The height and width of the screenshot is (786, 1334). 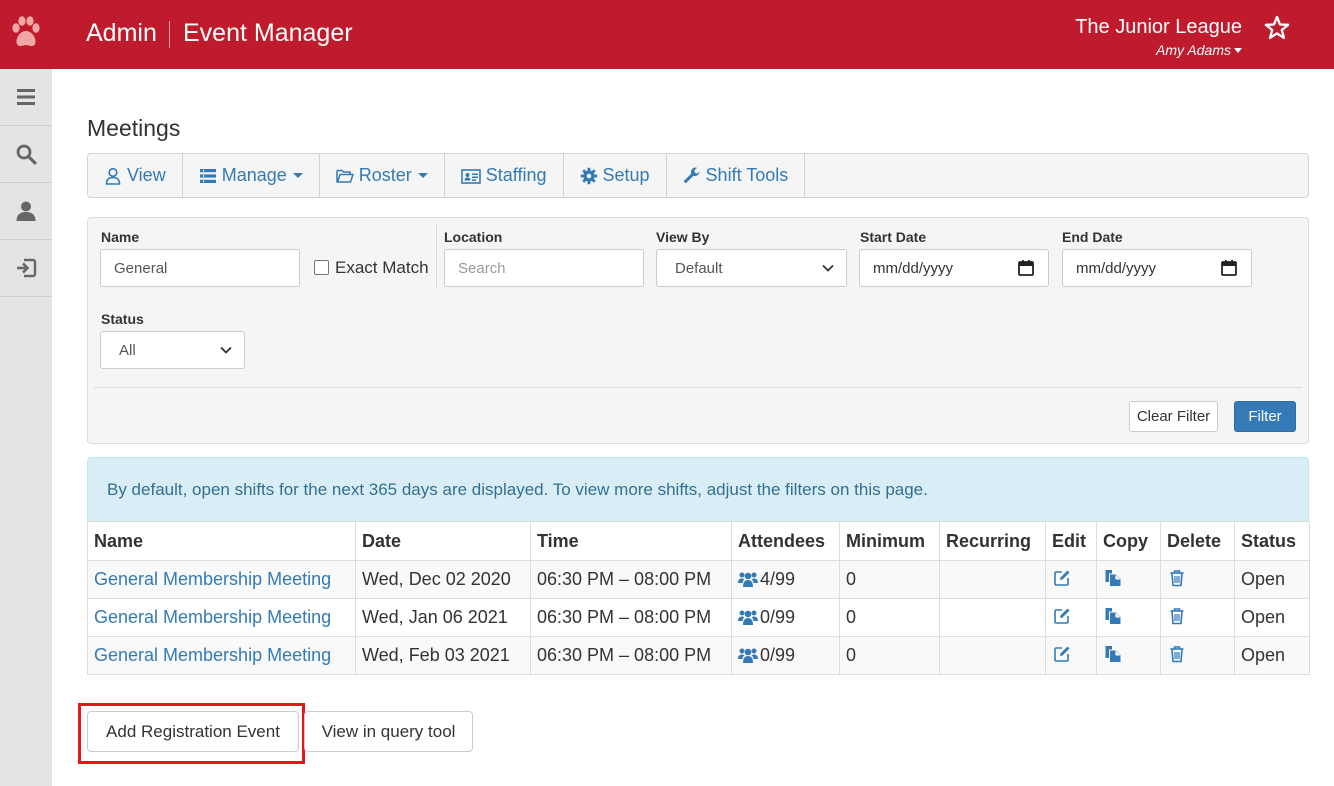 I want to click on end-date-label: End Date, so click(x=1092, y=237).